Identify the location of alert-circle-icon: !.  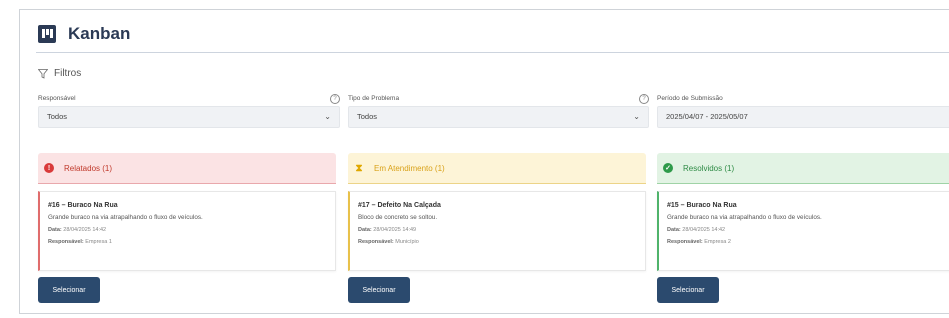
(49, 168).